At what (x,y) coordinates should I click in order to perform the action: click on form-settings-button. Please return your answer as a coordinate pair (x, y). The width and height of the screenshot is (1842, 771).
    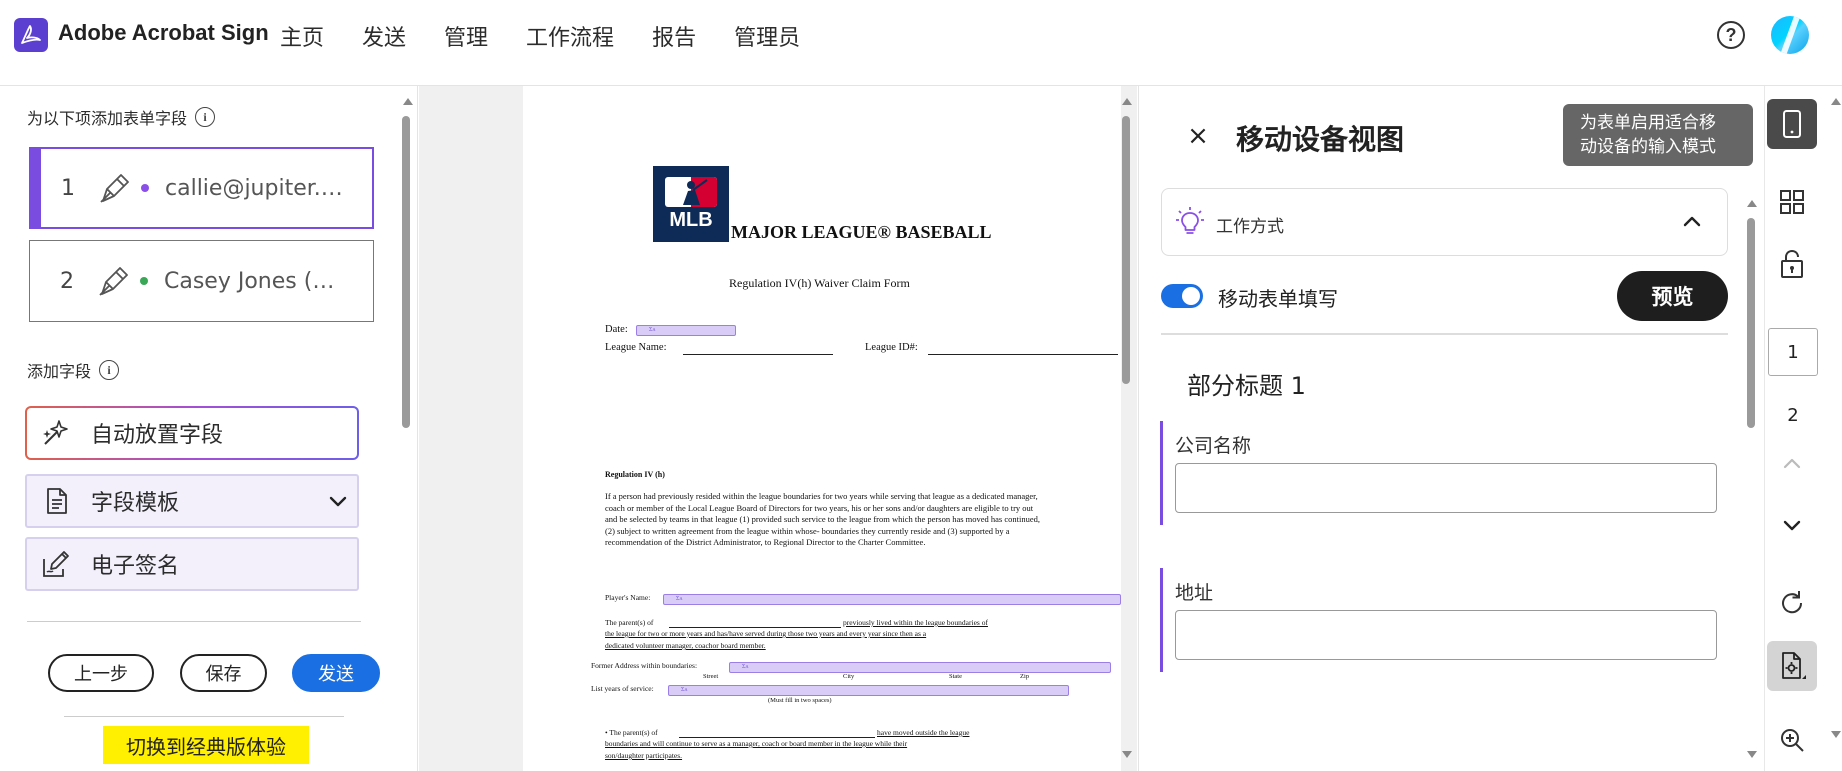
    Looking at the image, I should click on (1792, 666).